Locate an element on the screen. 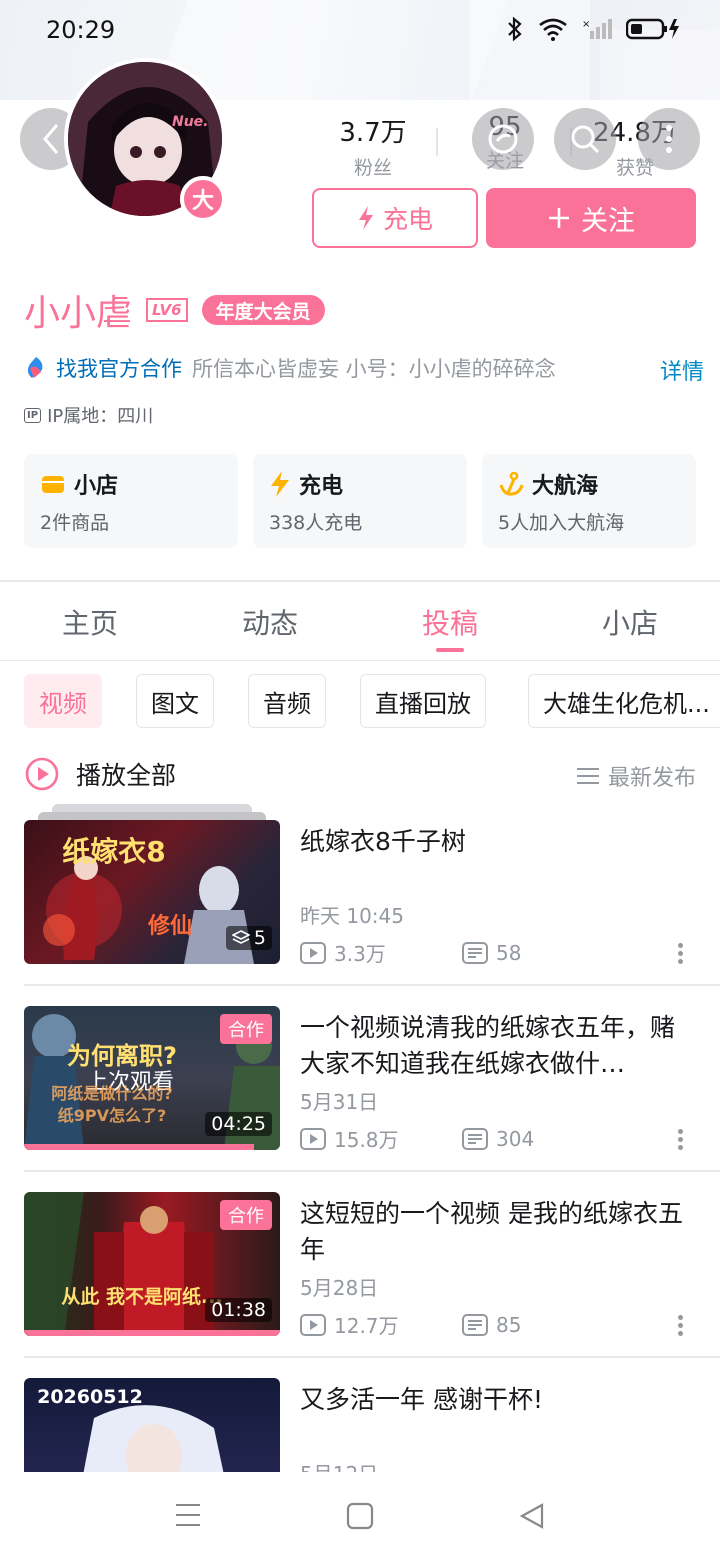  card-shop: 小店 2件商品 is located at coordinates (131, 501).